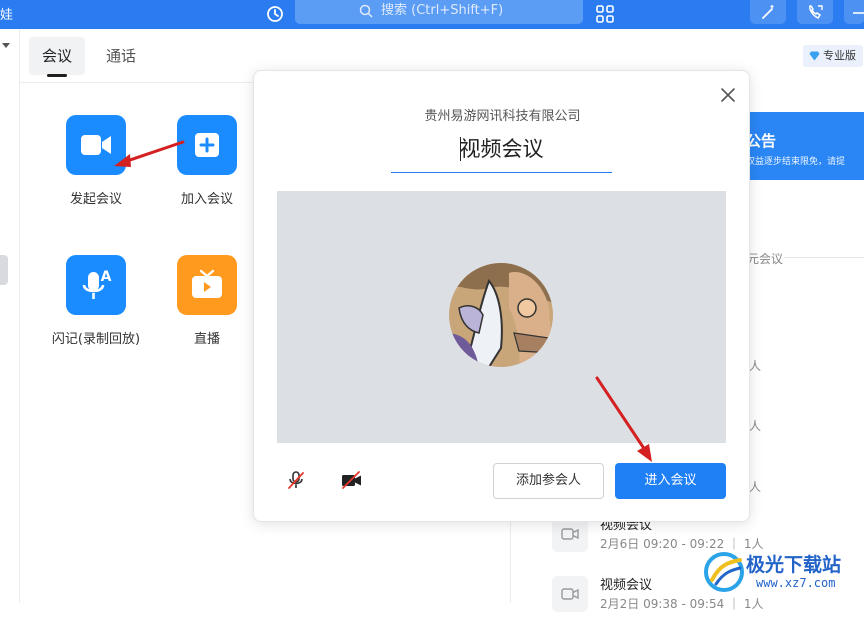 The image size is (864, 618). I want to click on search-input: 搜索 (Ctrl+Shift+F), so click(439, 12).